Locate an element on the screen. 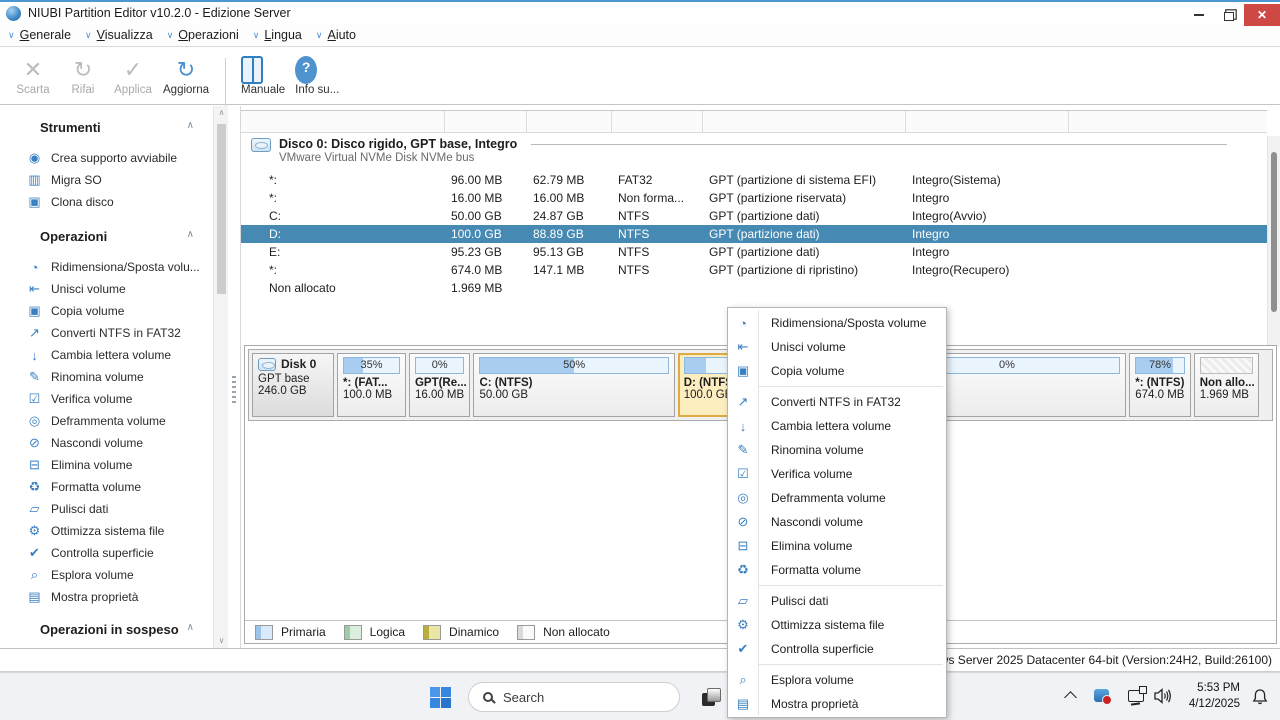  splitter-grip is located at coordinates (234, 390).